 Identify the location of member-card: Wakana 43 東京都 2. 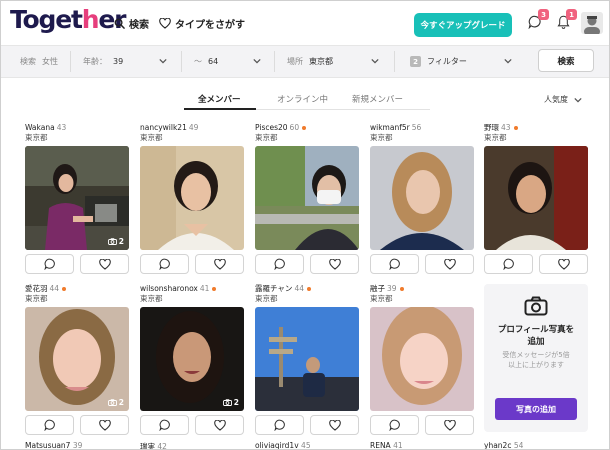
(77, 198).